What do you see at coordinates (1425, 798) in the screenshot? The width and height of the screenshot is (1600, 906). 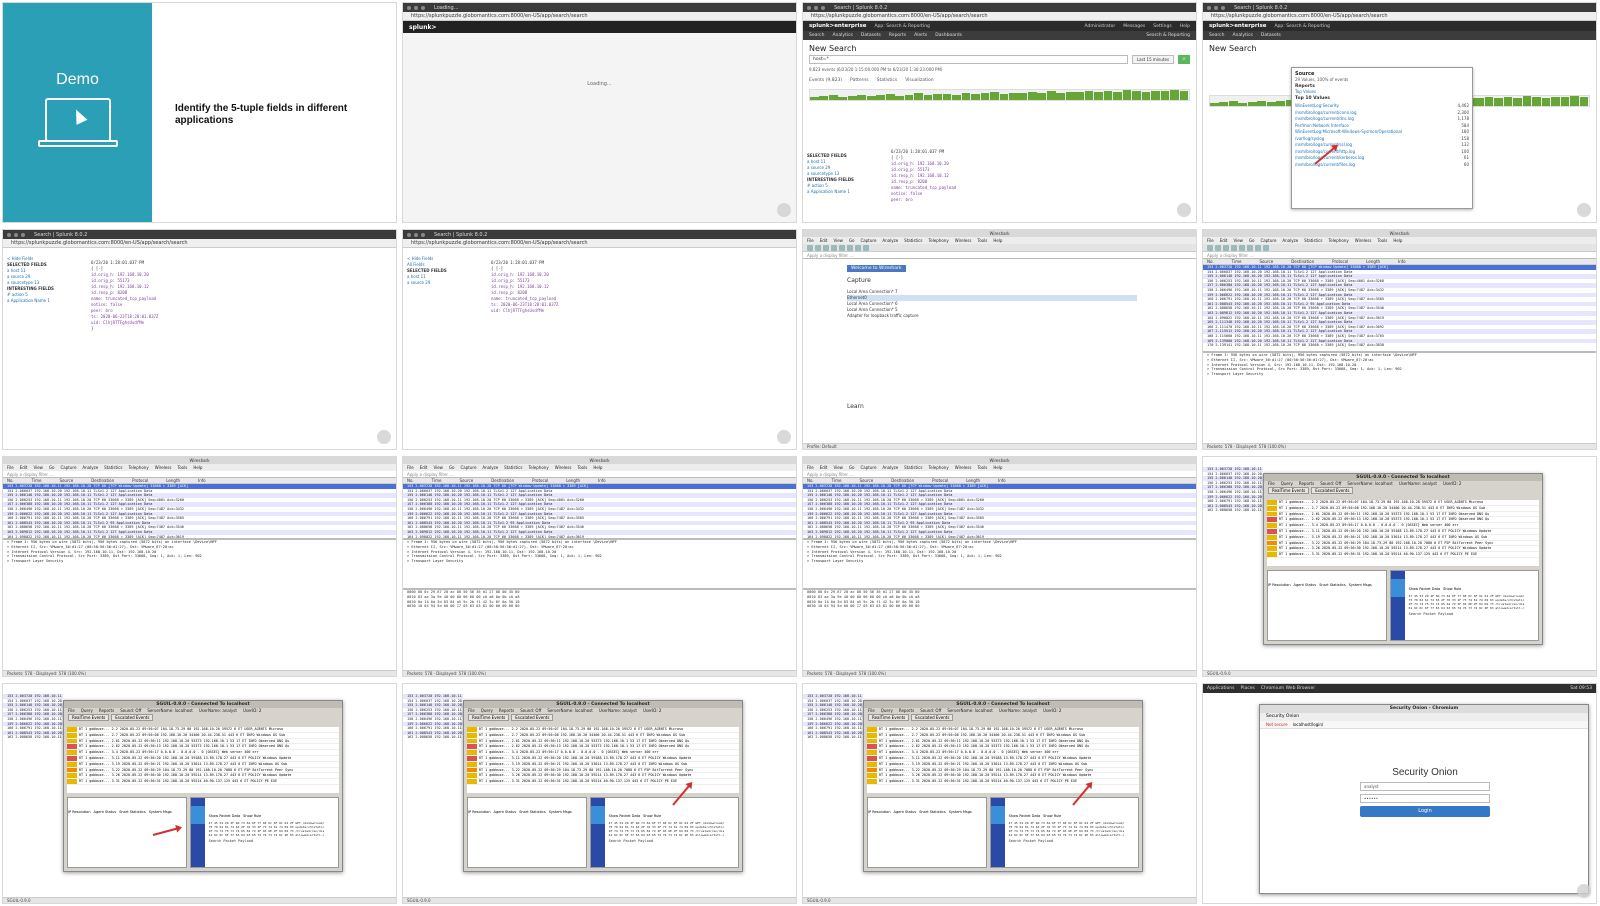 I see `password-field: ••••••` at bounding box center [1425, 798].